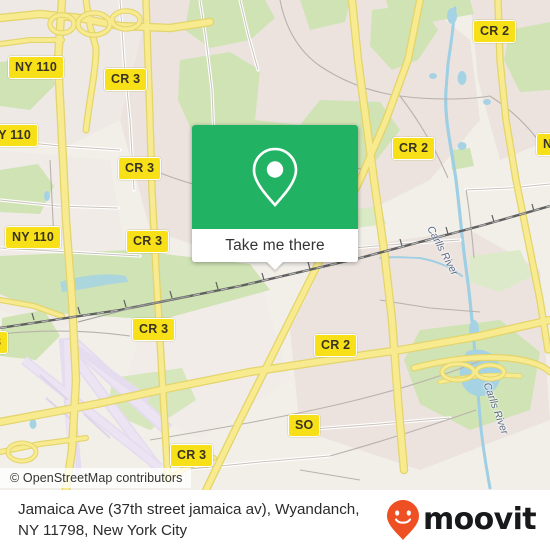 The height and width of the screenshot is (550, 550). Describe the element at coordinates (4, 342) in the screenshot. I see `road-shield: 3` at that location.